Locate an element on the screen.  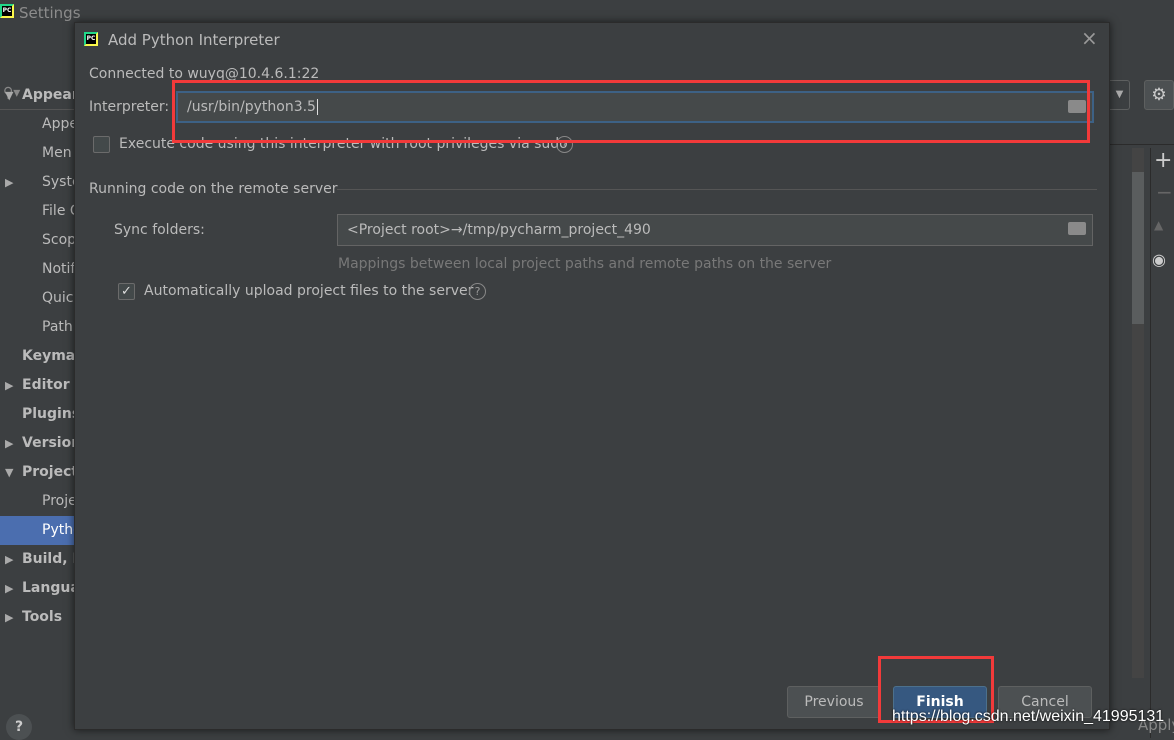
sidebar-item: Path is located at coordinates (40, 327).